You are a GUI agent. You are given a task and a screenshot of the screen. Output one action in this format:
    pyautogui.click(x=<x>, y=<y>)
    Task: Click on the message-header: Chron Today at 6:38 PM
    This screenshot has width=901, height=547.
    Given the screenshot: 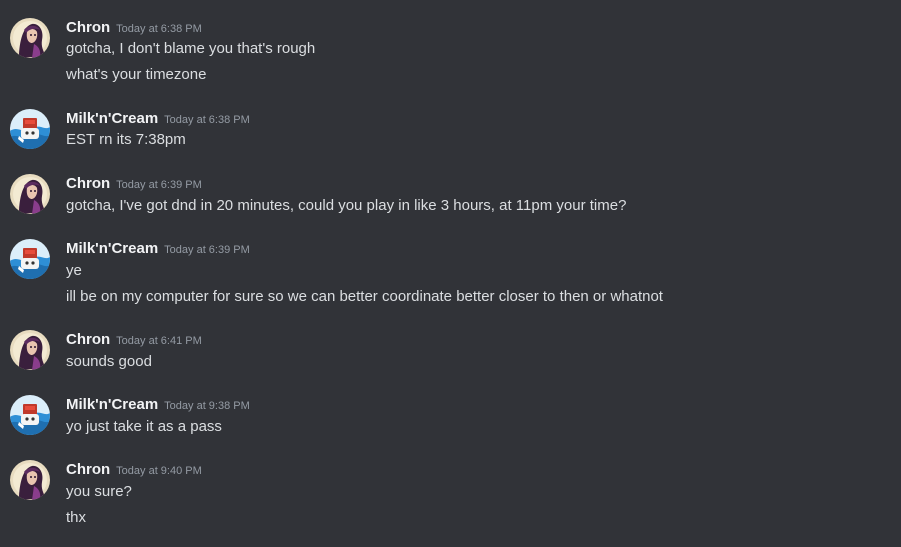 What is the action you would take?
    pyautogui.click(x=134, y=28)
    